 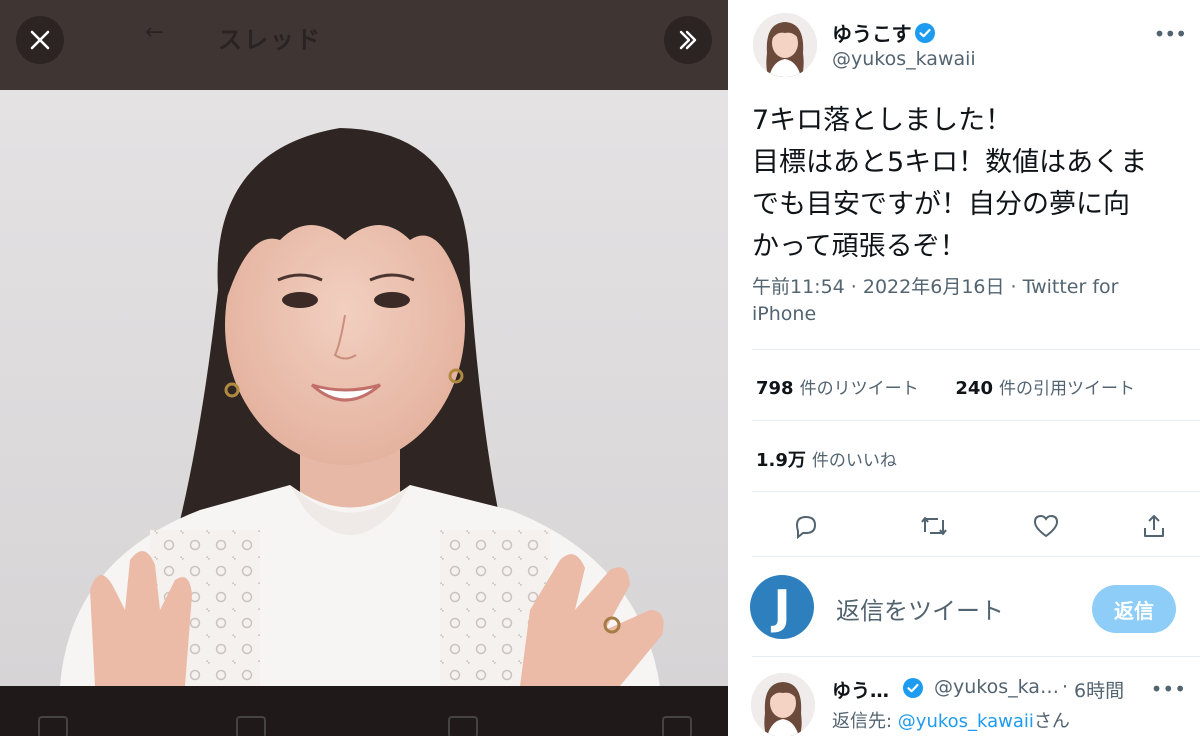 I want to click on tweet-text-line: 7キロ落としました！, so click(x=882, y=120).